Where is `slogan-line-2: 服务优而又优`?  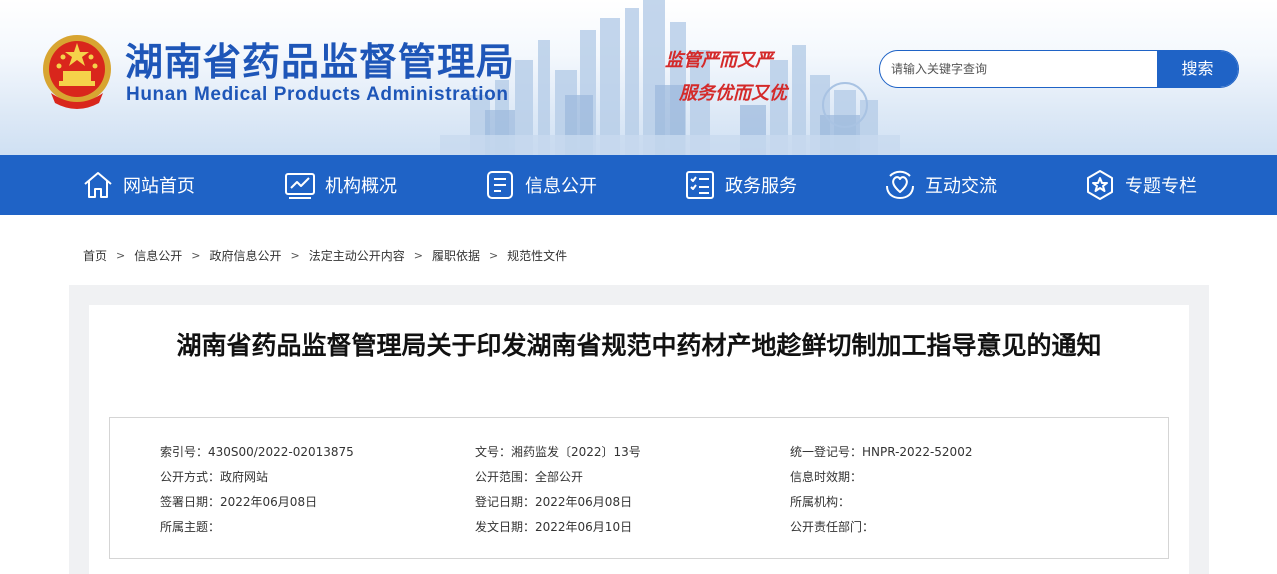 slogan-line-2: 服务优而又优 is located at coordinates (733, 93).